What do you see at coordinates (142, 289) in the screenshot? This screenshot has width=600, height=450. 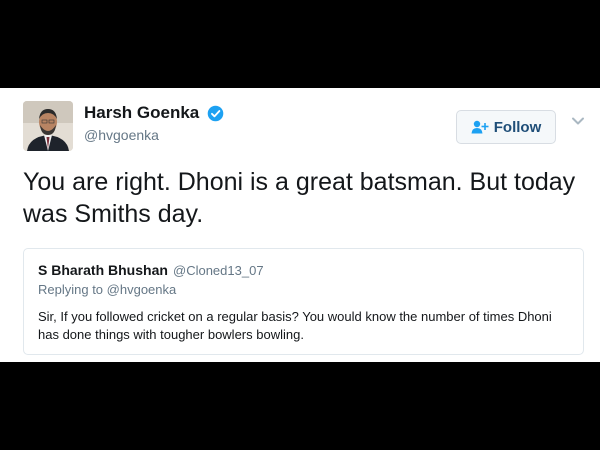 I see `replying-to-handle: @hvgoenka` at bounding box center [142, 289].